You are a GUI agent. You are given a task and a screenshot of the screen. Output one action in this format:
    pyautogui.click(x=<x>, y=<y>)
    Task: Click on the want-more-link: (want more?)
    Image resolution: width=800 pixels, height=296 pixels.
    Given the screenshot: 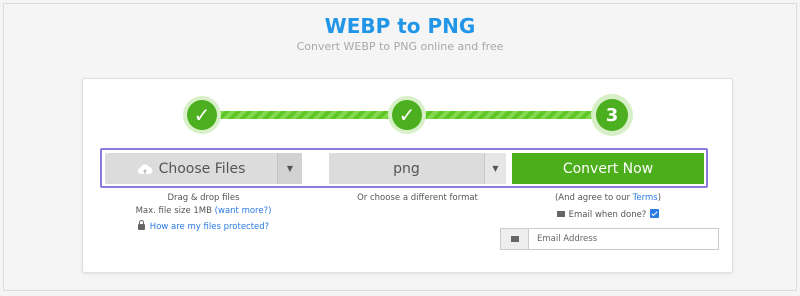 What is the action you would take?
    pyautogui.click(x=243, y=211)
    